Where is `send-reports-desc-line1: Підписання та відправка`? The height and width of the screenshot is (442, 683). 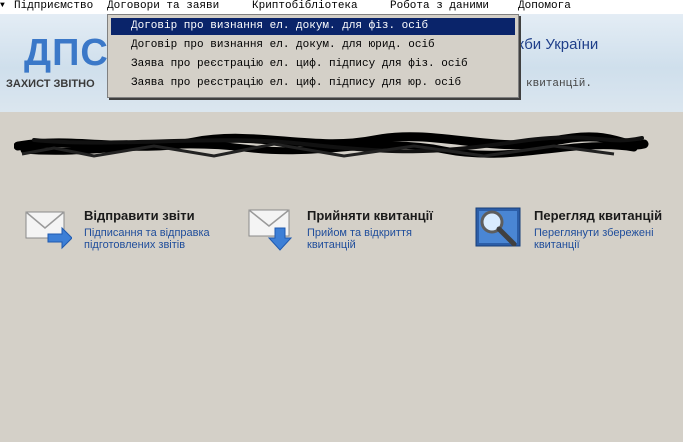
send-reports-desc-line1: Підписання та відправка is located at coordinates (147, 233).